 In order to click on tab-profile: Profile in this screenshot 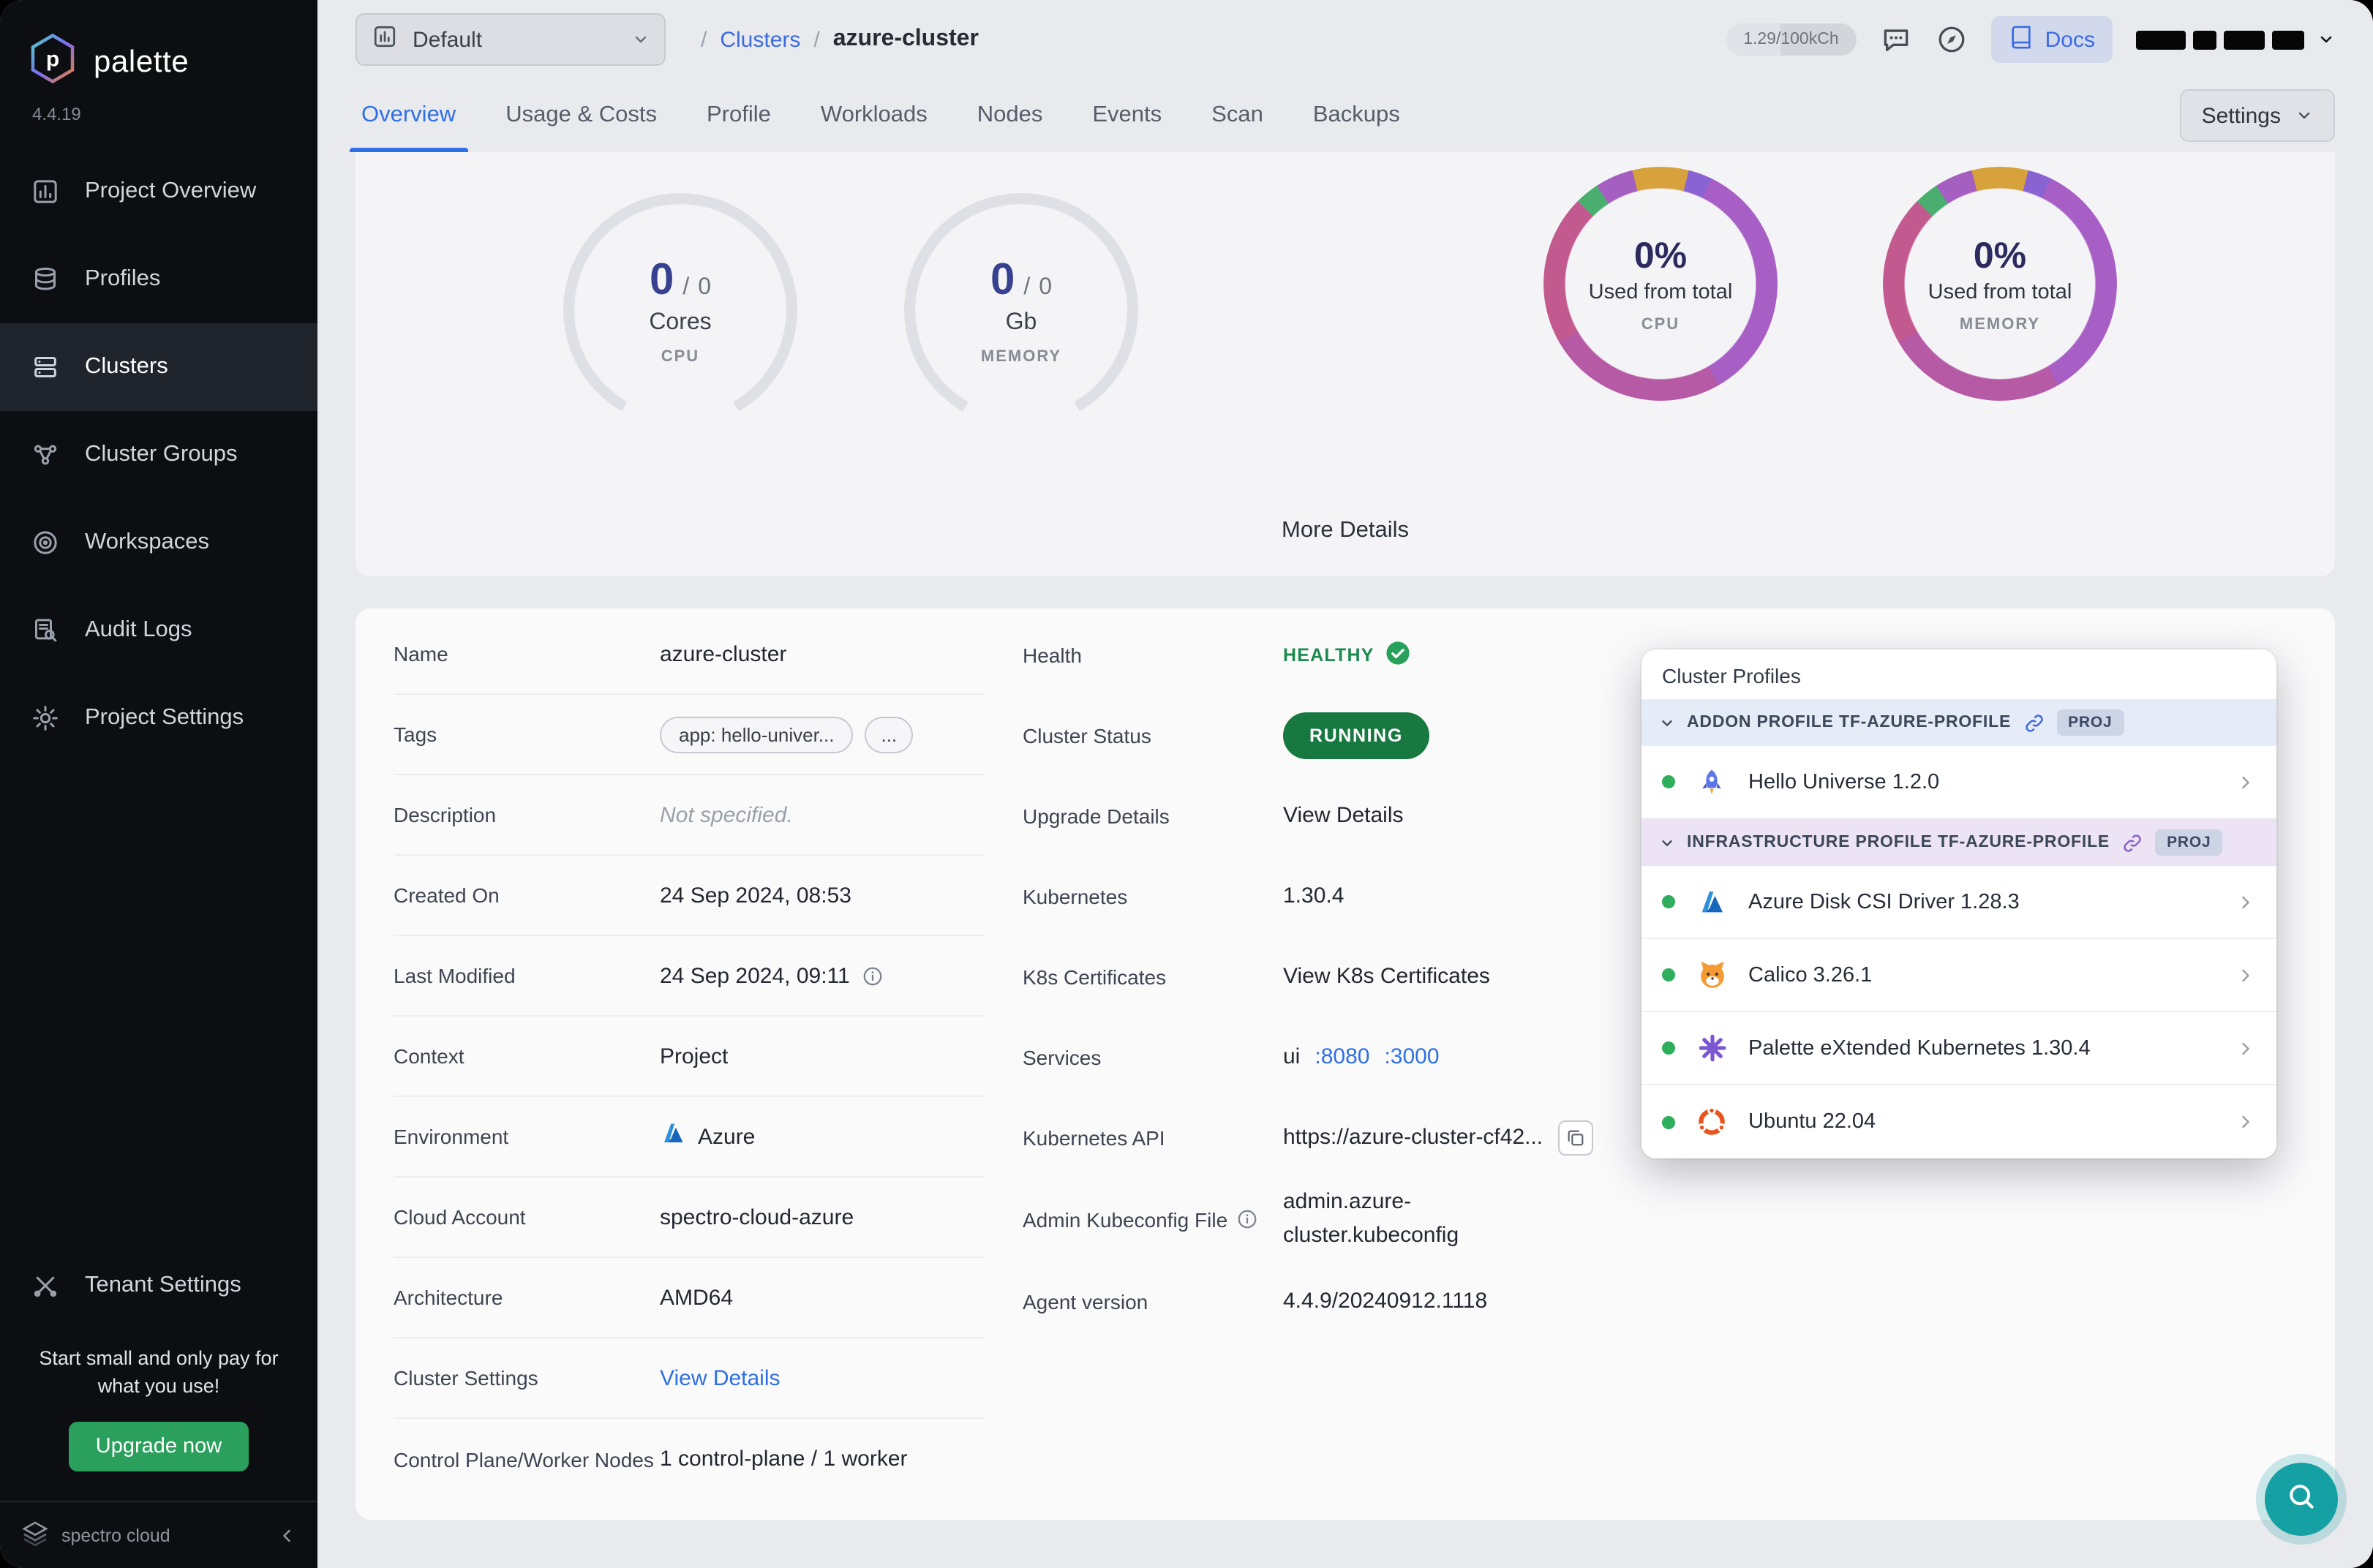, I will do `click(739, 115)`.